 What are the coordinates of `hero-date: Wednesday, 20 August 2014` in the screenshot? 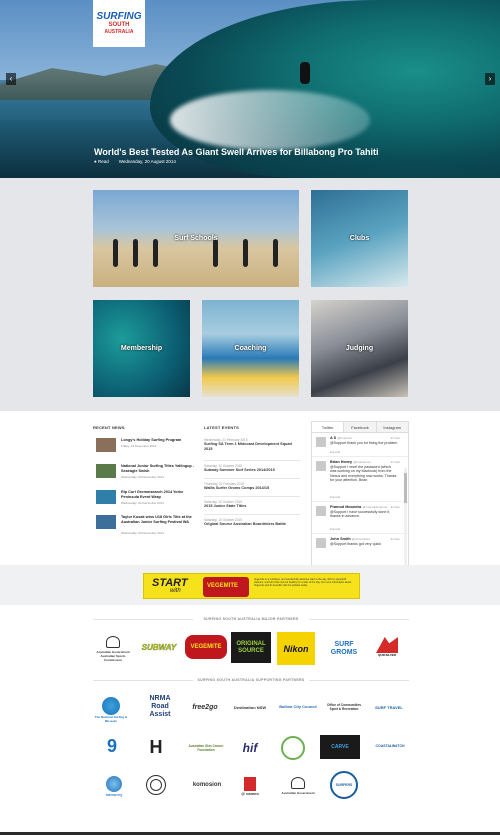 It's located at (147, 161).